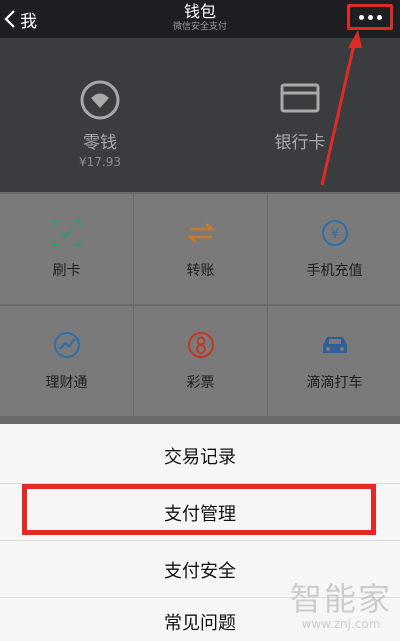 The width and height of the screenshot is (400, 641). Describe the element at coordinates (200, 271) in the screenshot. I see `grid-item-label: 转账` at that location.